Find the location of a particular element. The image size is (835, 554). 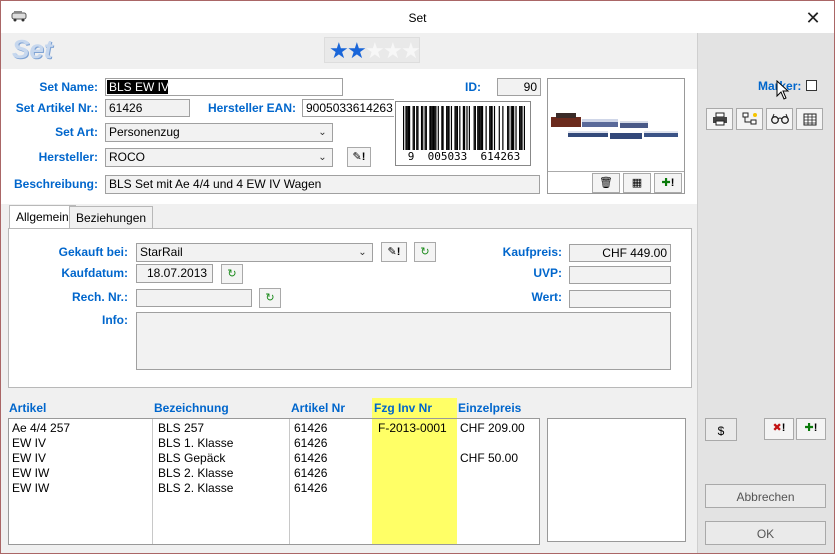

add-photo-button: ✚! is located at coordinates (668, 183).